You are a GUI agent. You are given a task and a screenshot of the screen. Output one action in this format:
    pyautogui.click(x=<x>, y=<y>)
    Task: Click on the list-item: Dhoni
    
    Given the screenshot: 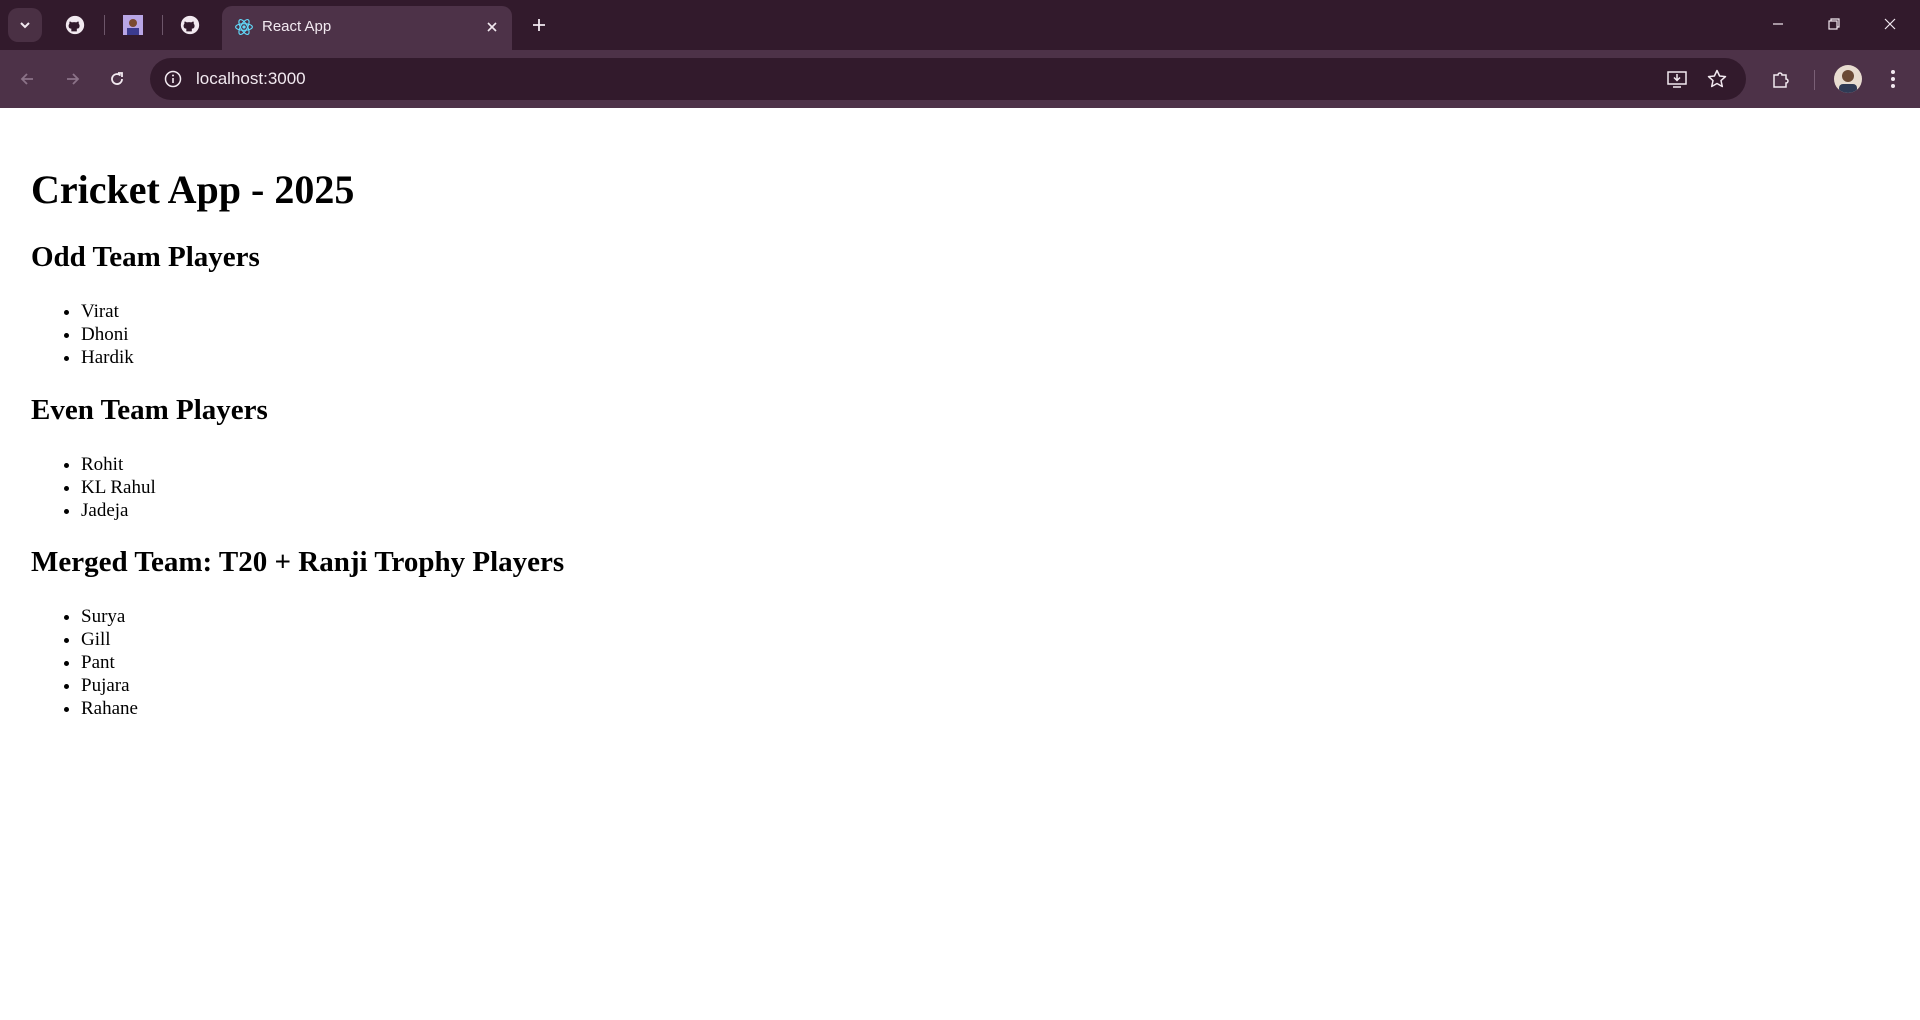 What is the action you would take?
    pyautogui.click(x=107, y=334)
    